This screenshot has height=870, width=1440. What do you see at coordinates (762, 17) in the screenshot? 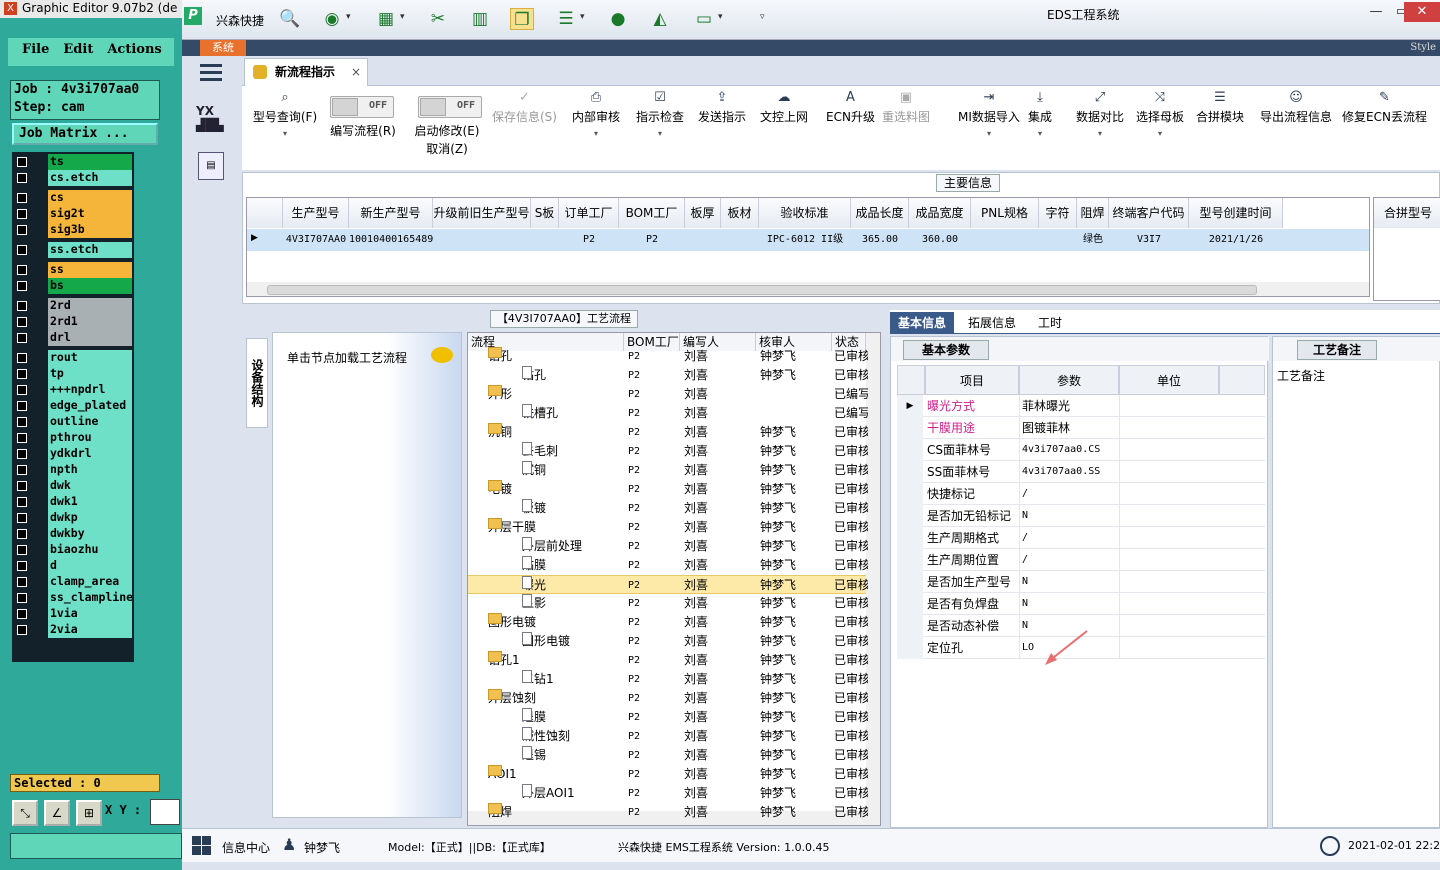
I see `overflow-icon: ▿` at bounding box center [762, 17].